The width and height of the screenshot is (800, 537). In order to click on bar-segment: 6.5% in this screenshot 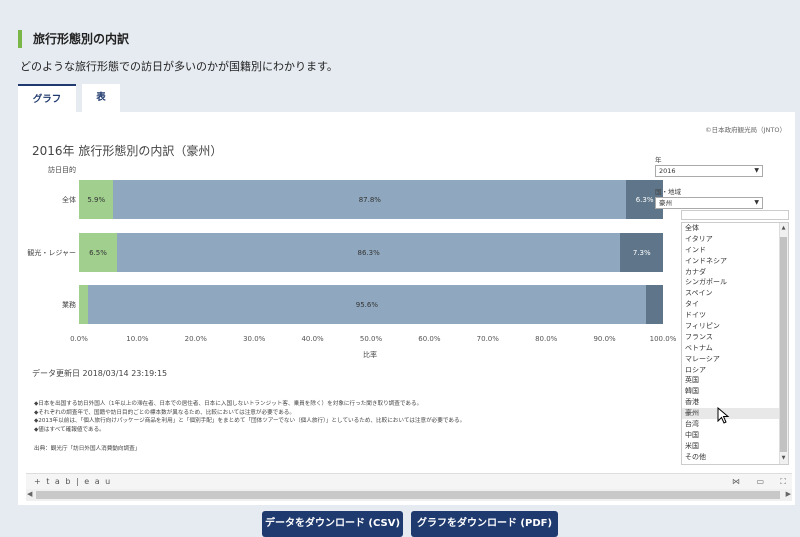, I will do `click(98, 252)`.